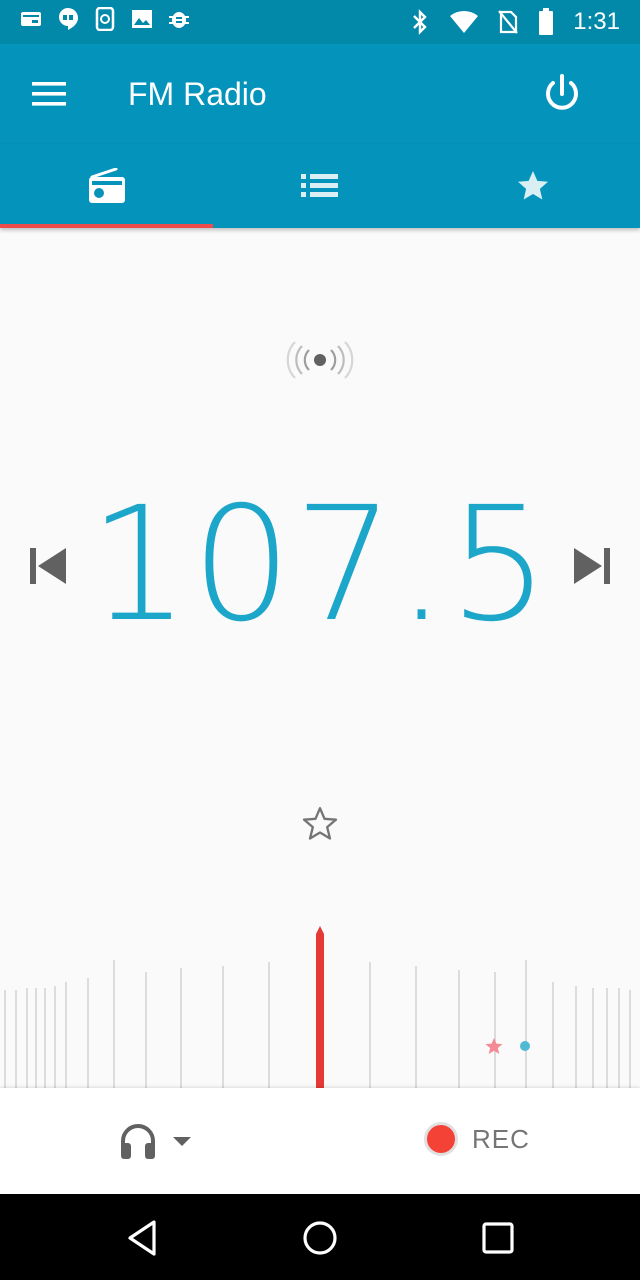 This screenshot has height=1280, width=640. I want to click on signal-indicator, so click(320, 360).